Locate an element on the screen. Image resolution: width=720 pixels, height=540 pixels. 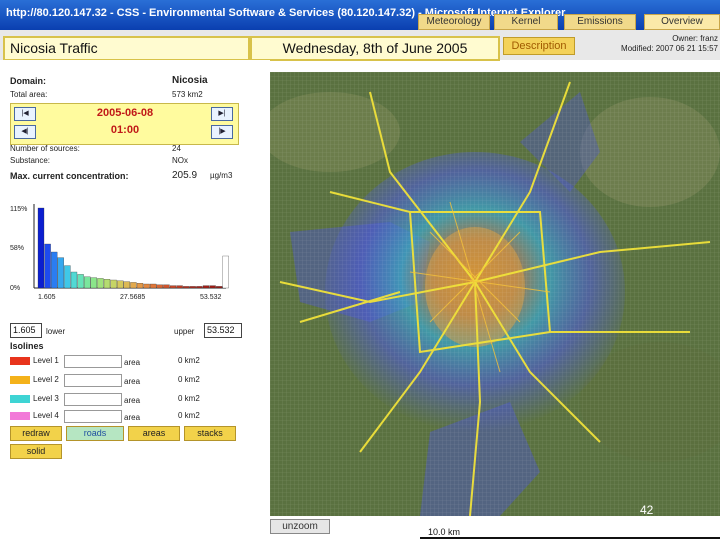
upper-bound-input: 53.532 is located at coordinates (223, 330).